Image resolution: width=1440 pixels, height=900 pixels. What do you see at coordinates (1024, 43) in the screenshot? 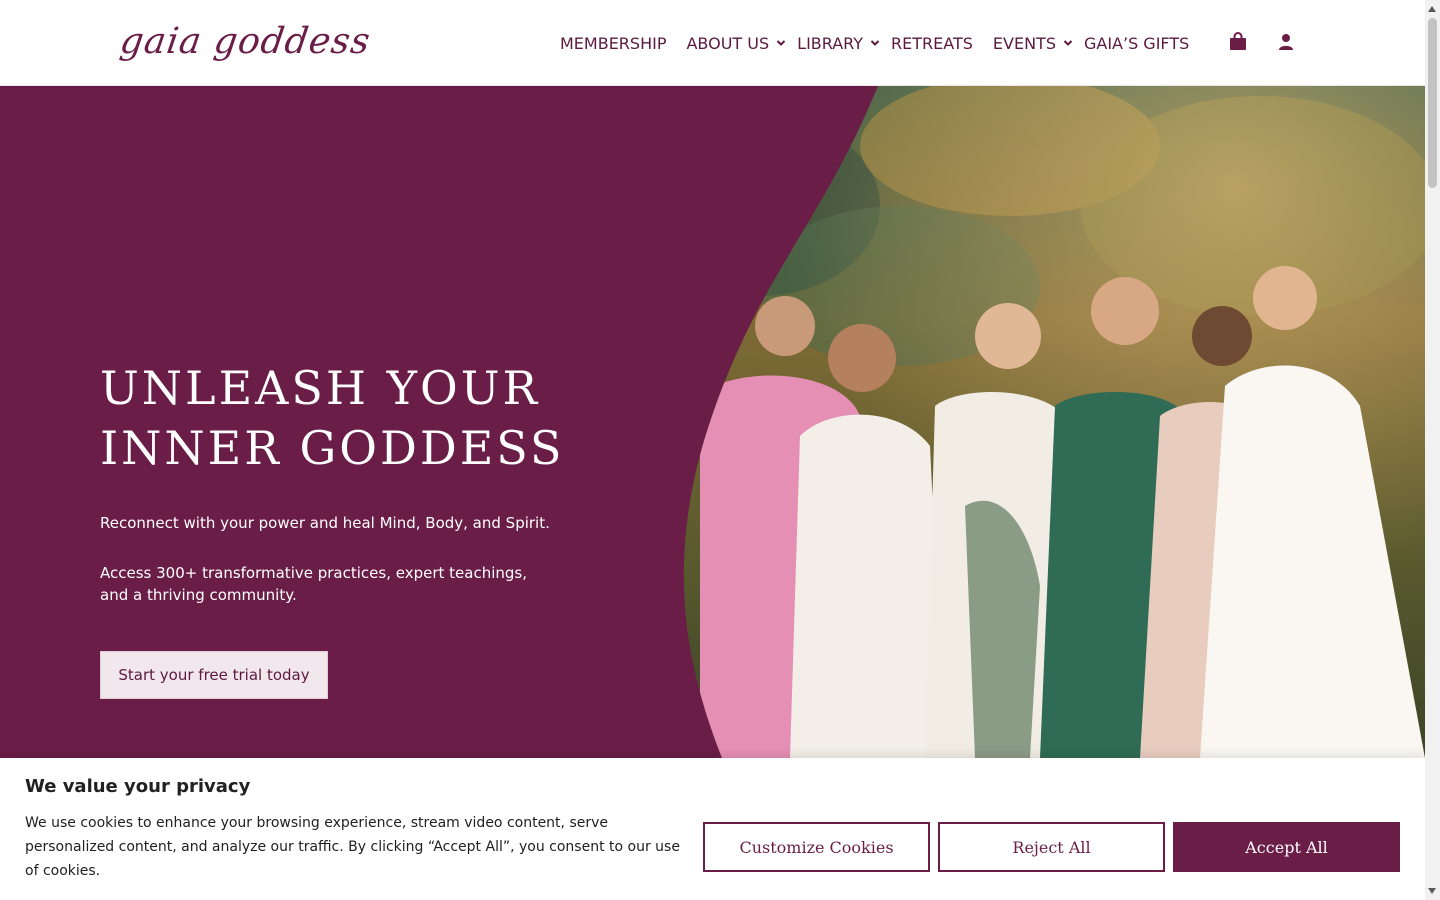
I see `nav-item-label: EVENTS` at bounding box center [1024, 43].